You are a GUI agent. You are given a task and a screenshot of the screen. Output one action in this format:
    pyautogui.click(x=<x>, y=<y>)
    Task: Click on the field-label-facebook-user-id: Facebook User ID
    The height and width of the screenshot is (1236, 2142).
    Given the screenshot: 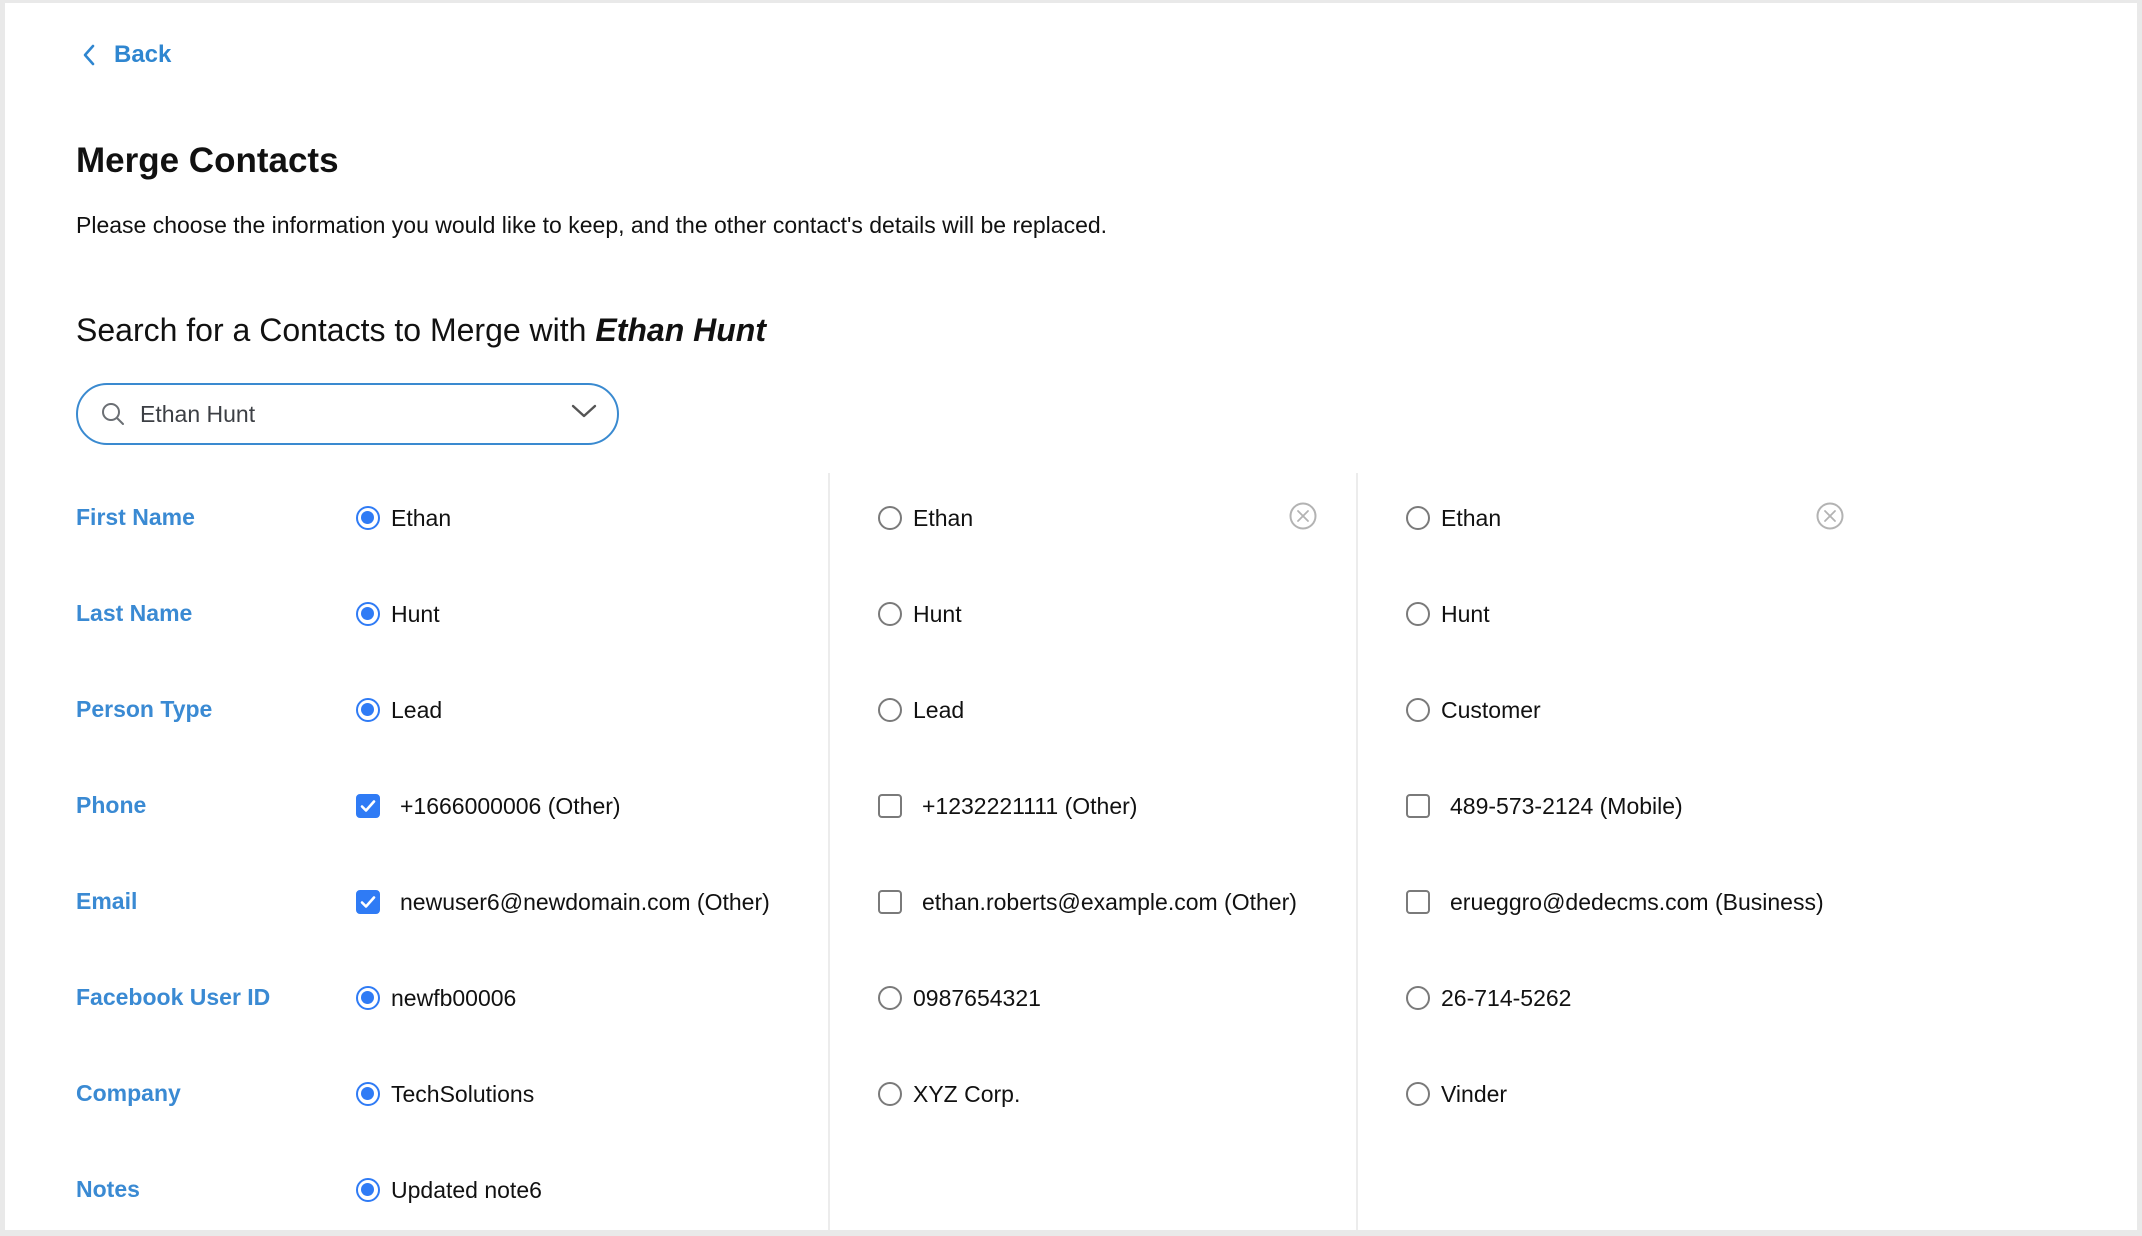 What is the action you would take?
    pyautogui.click(x=173, y=997)
    